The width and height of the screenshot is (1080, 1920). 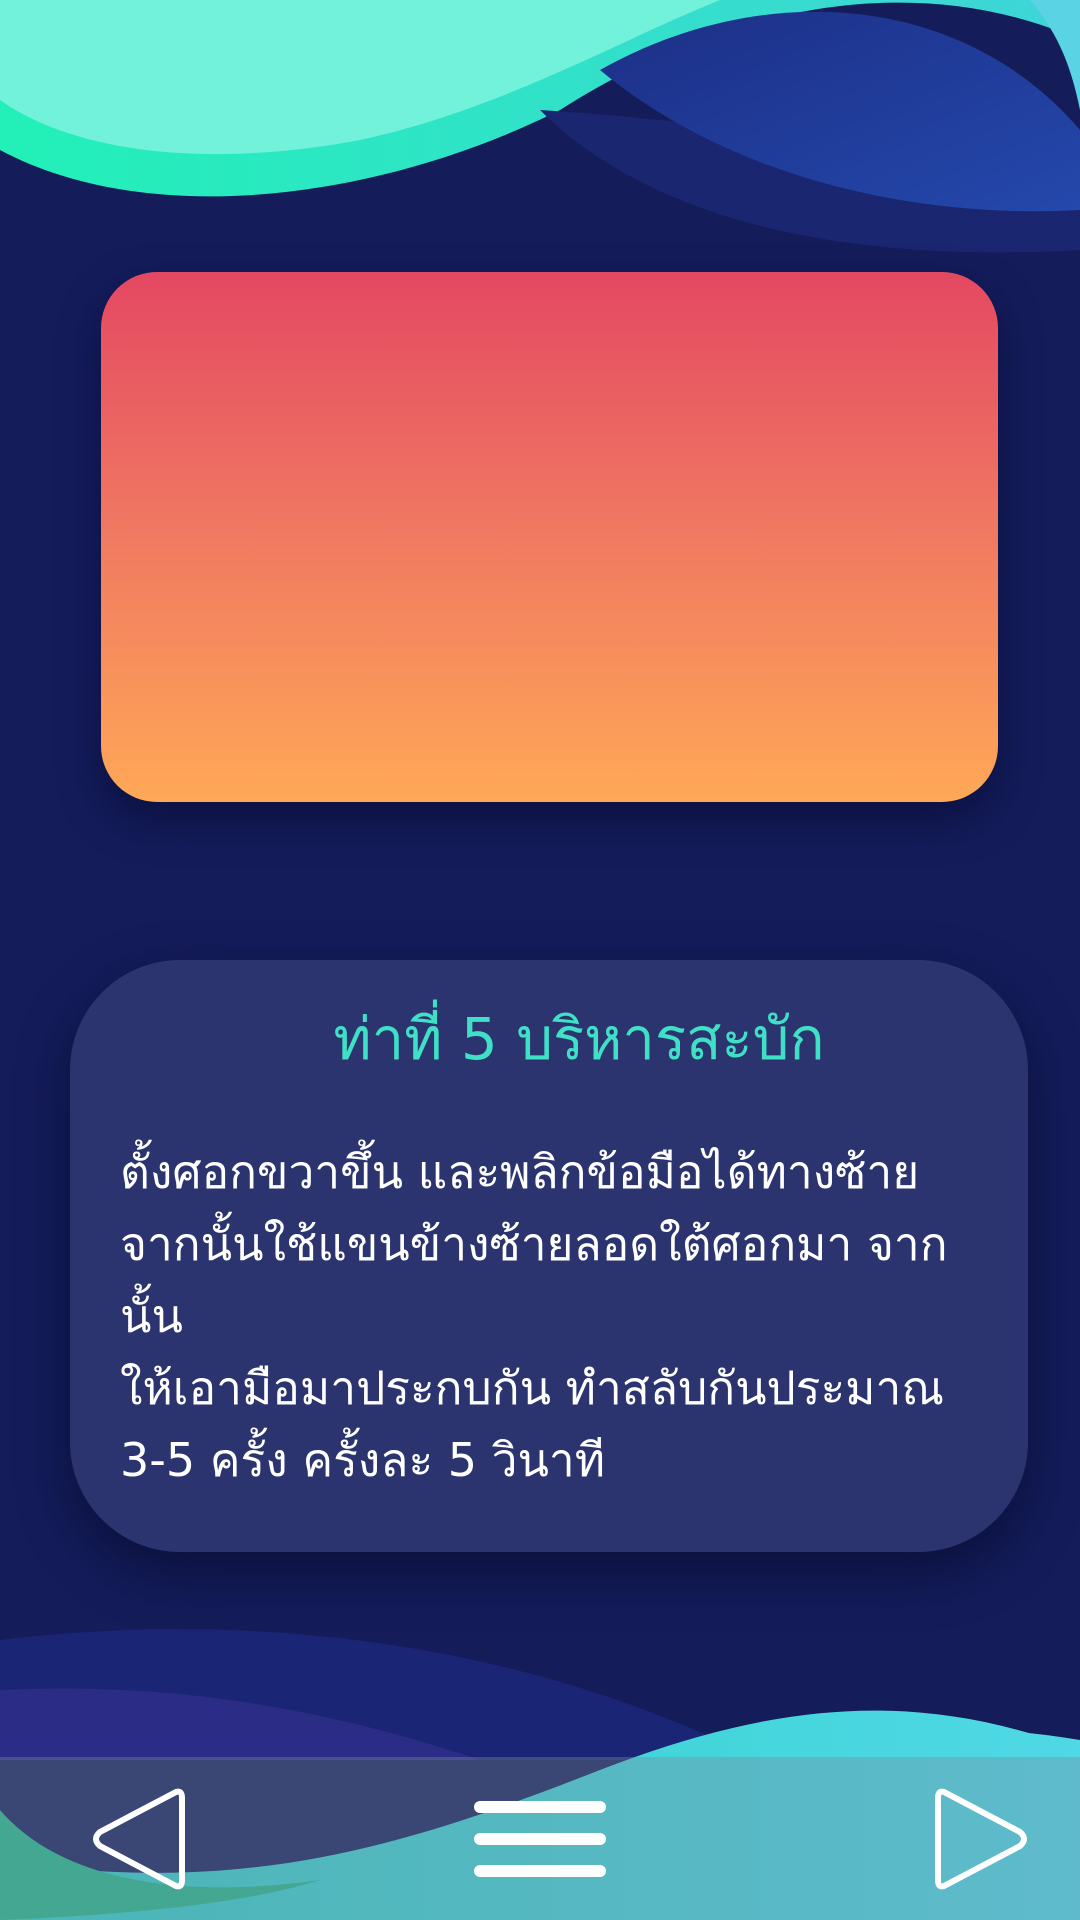 I want to click on menu-button, so click(x=540, y=1838).